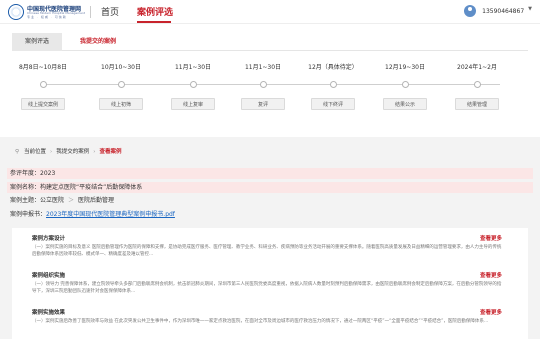  What do you see at coordinates (49, 276) in the screenshot?
I see `section-title: 案例组织实施` at bounding box center [49, 276].